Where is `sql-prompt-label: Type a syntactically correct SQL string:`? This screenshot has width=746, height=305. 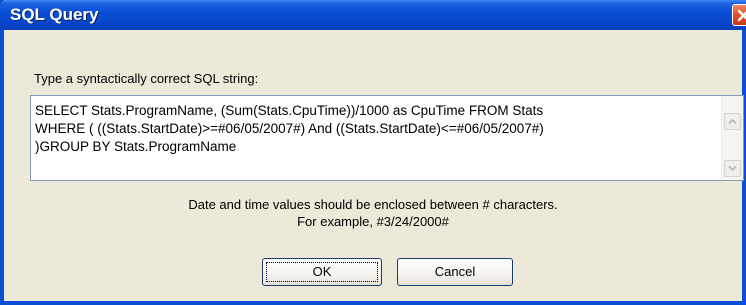
sql-prompt-label: Type a syntactically correct SQL string: is located at coordinates (146, 78).